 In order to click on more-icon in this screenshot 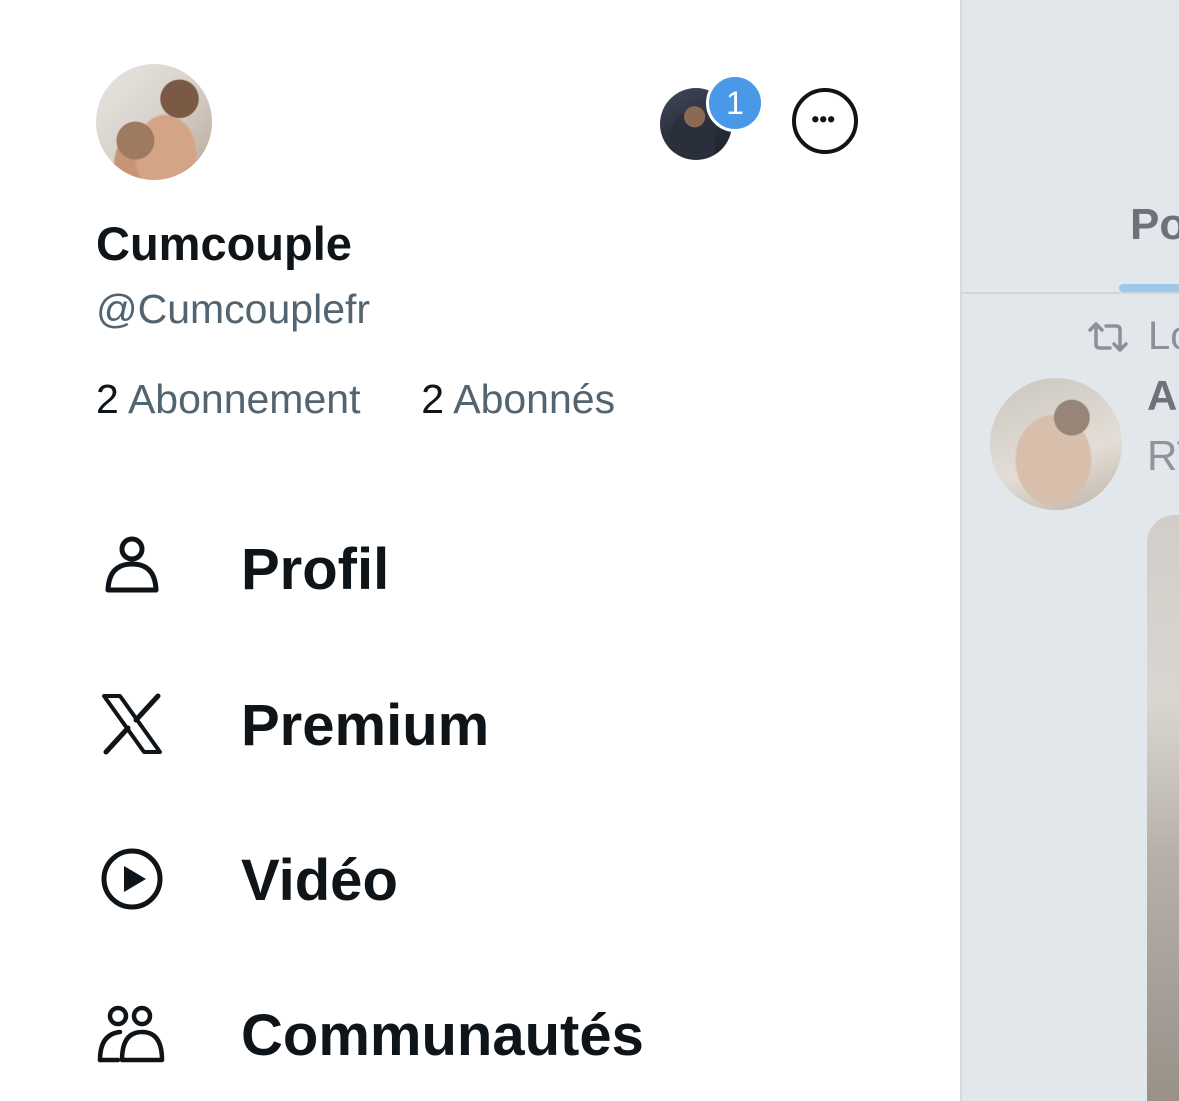, I will do `click(823, 119)`.